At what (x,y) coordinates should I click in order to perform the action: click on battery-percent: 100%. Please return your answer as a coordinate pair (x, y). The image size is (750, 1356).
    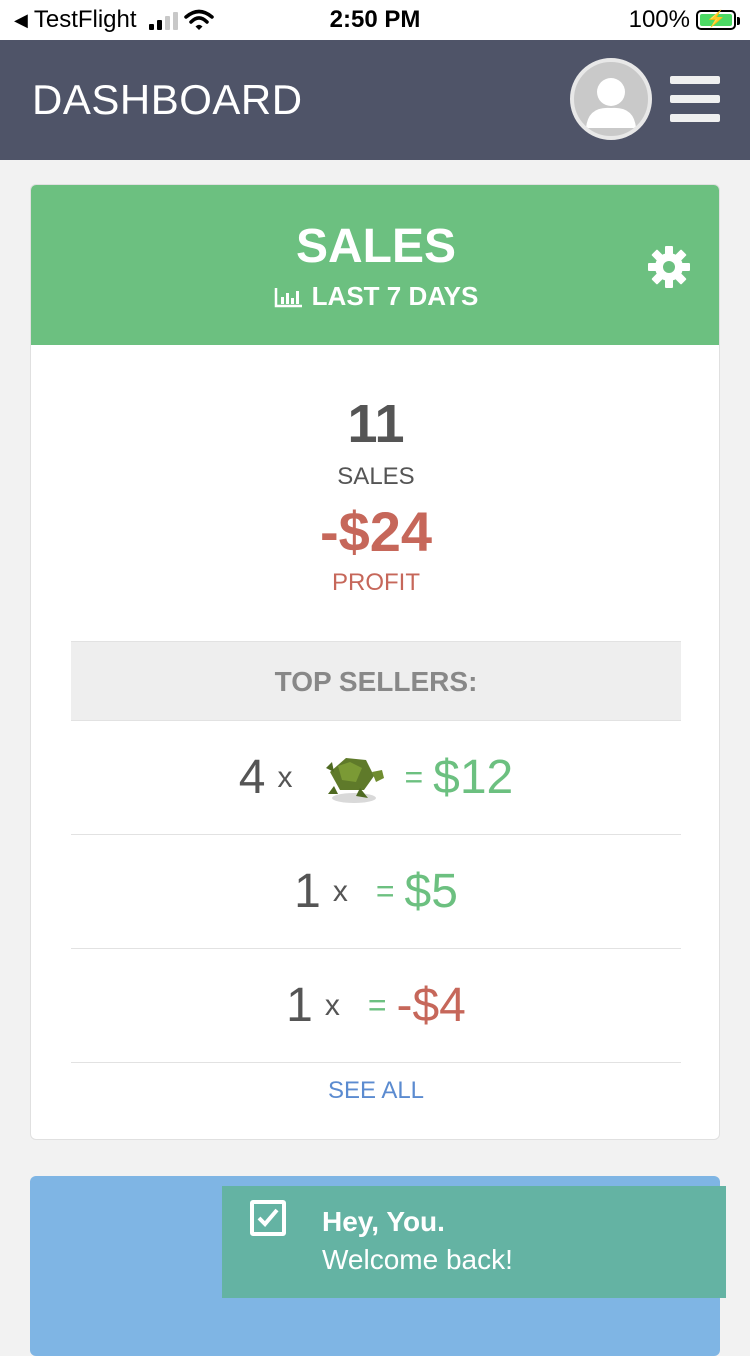
    Looking at the image, I should click on (659, 19).